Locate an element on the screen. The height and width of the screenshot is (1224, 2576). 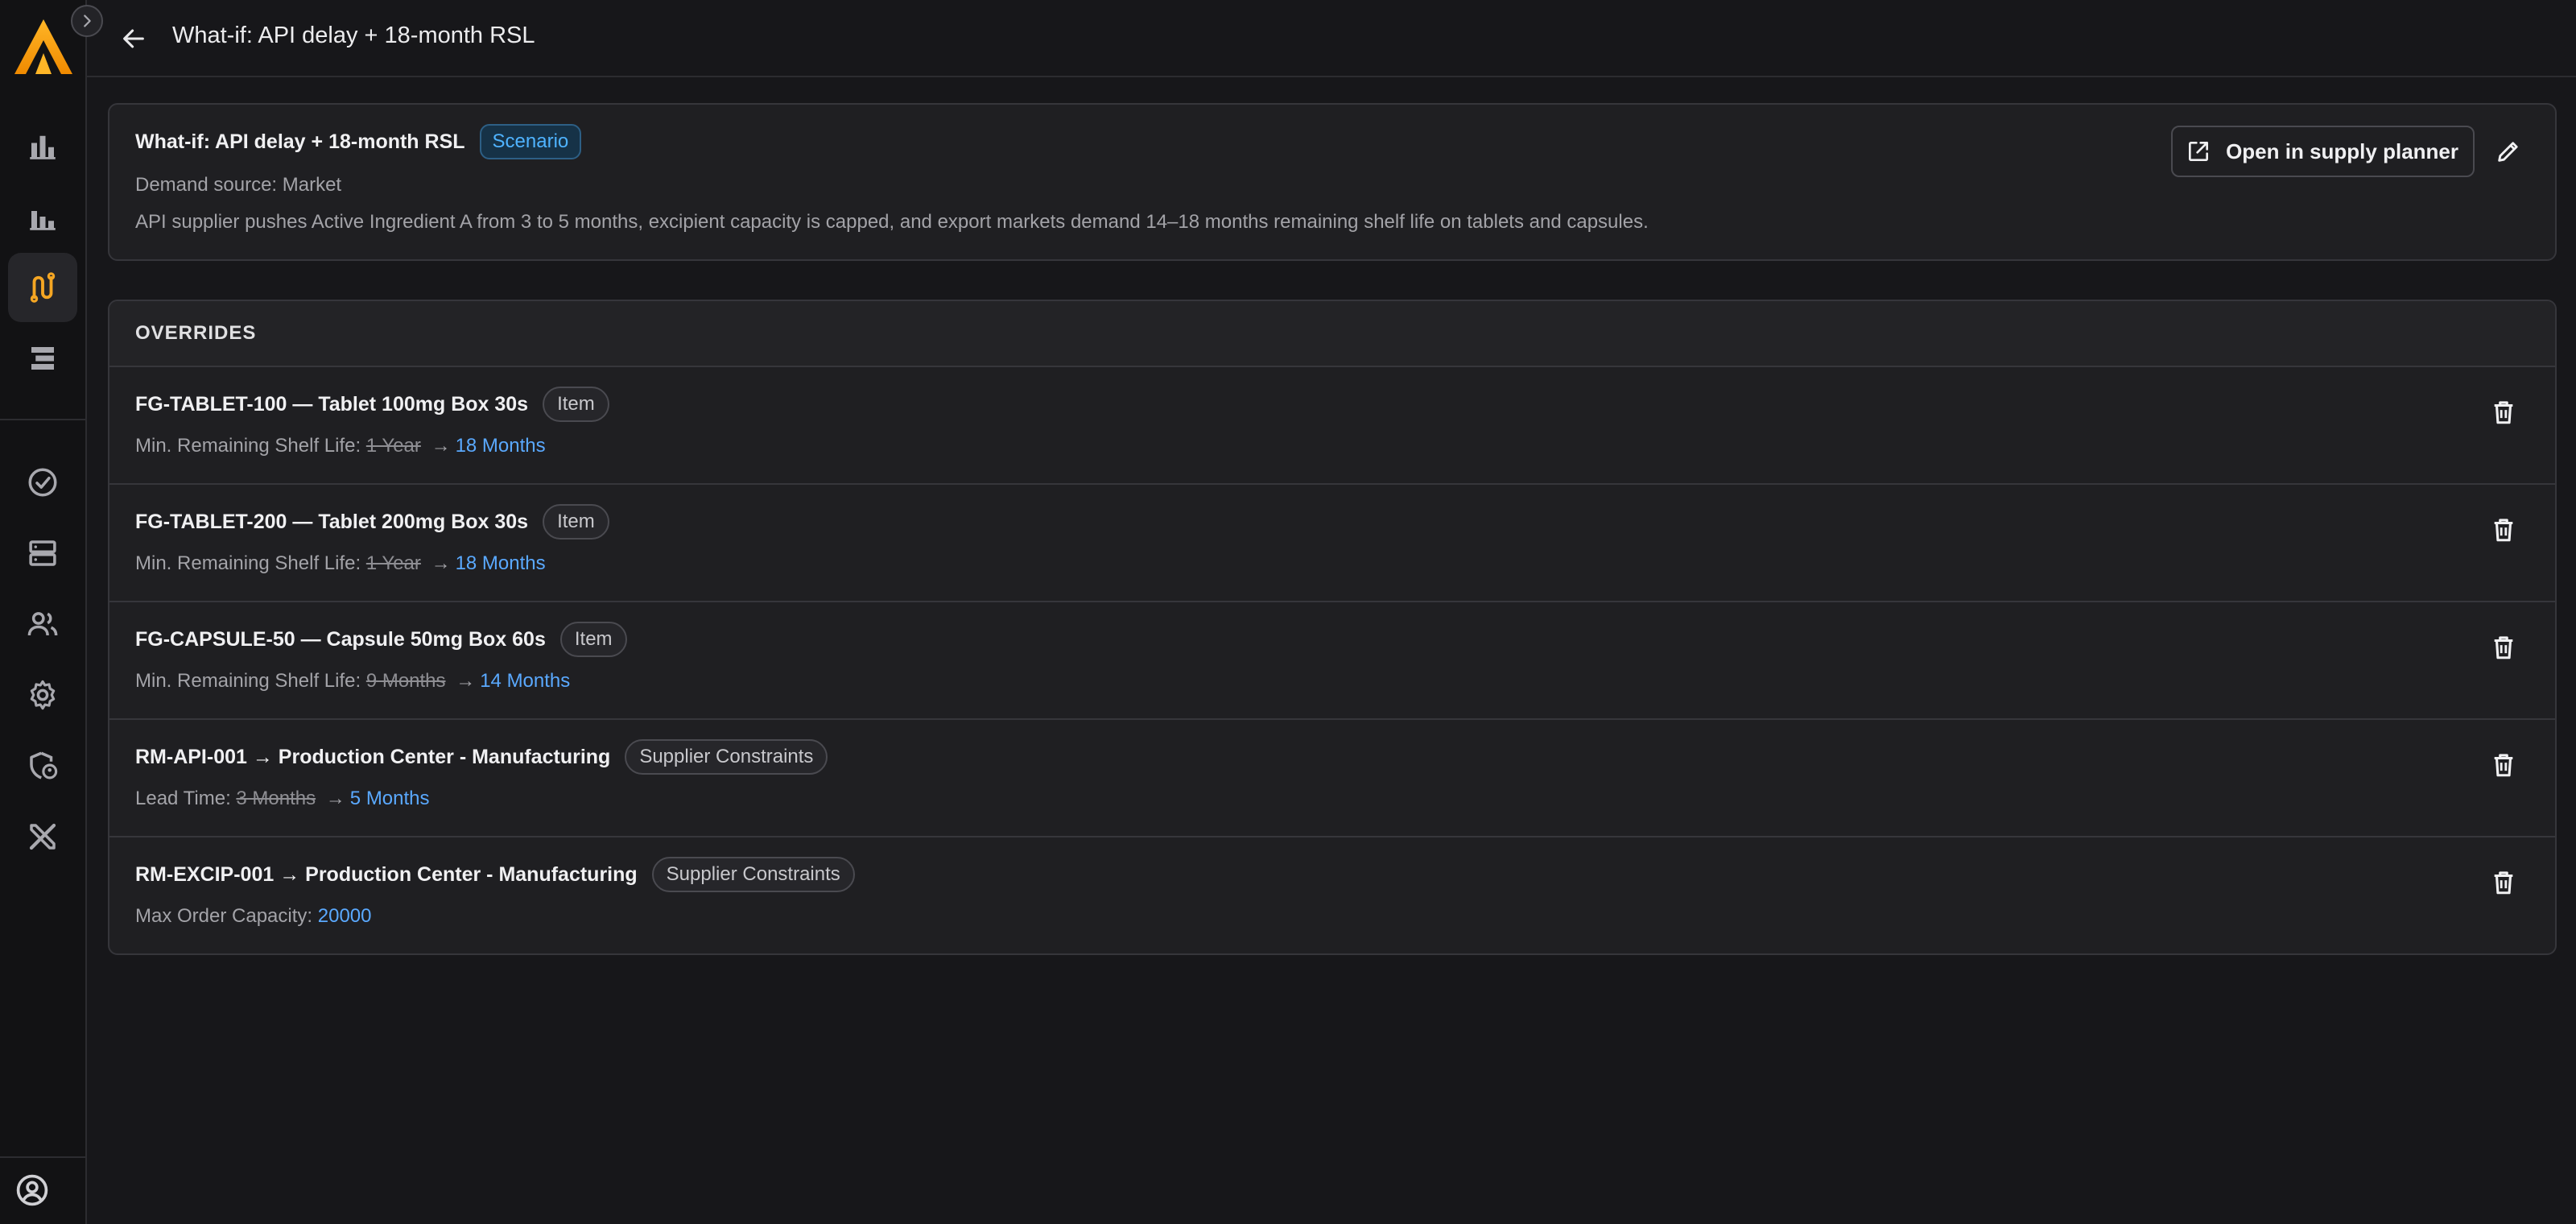
sidebar-item-scenarios is located at coordinates (42, 287).